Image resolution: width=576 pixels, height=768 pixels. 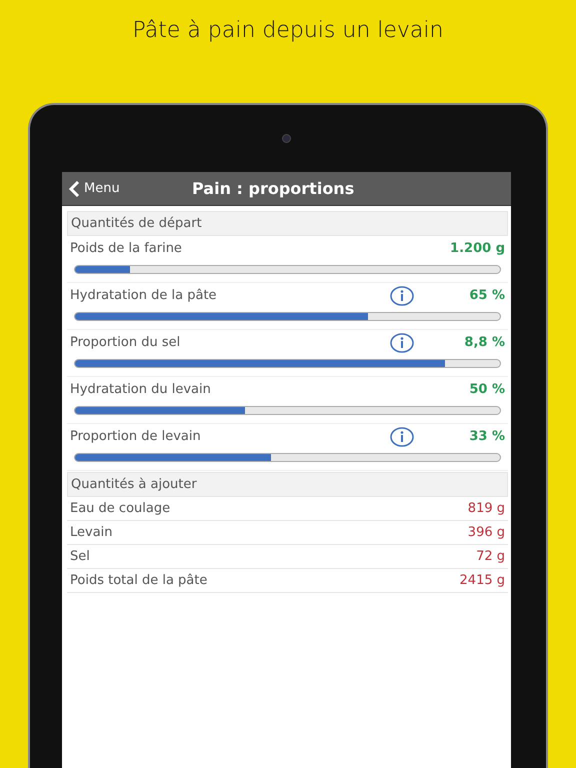 What do you see at coordinates (486, 436) in the screenshot?
I see `field-value: 33 %` at bounding box center [486, 436].